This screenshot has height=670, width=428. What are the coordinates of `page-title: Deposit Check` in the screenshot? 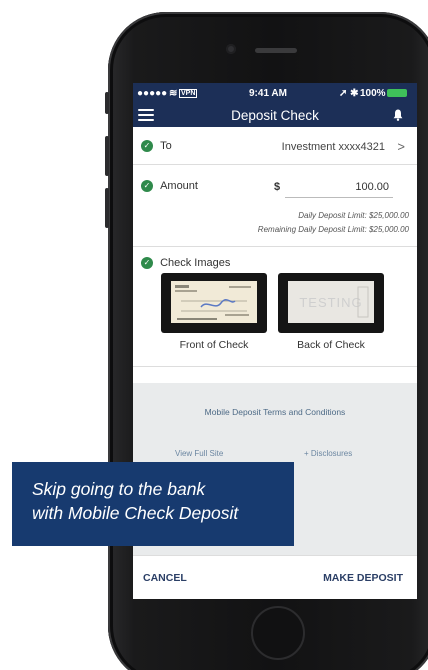 It's located at (275, 115).